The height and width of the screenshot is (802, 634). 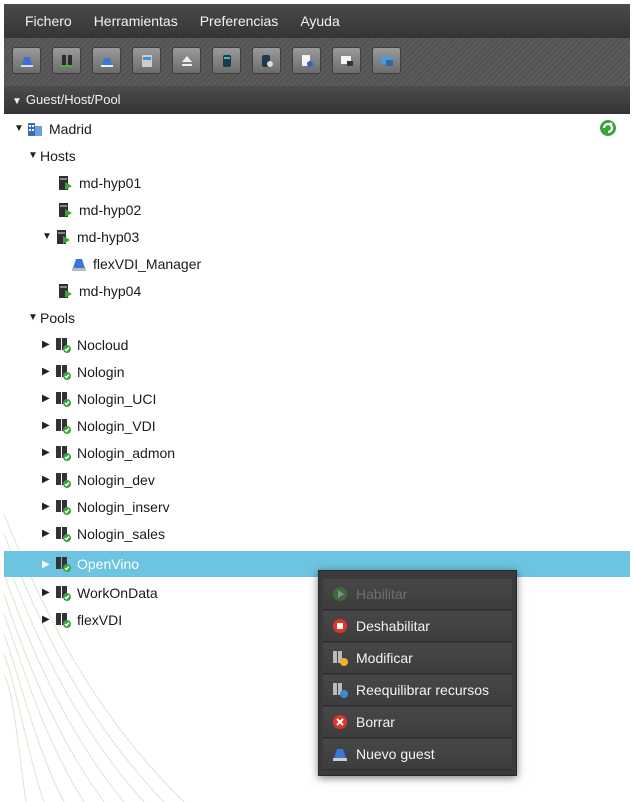 What do you see at coordinates (417, 690) in the screenshot?
I see `context-menu-item-reequilibrar: Reequilibrar recursos` at bounding box center [417, 690].